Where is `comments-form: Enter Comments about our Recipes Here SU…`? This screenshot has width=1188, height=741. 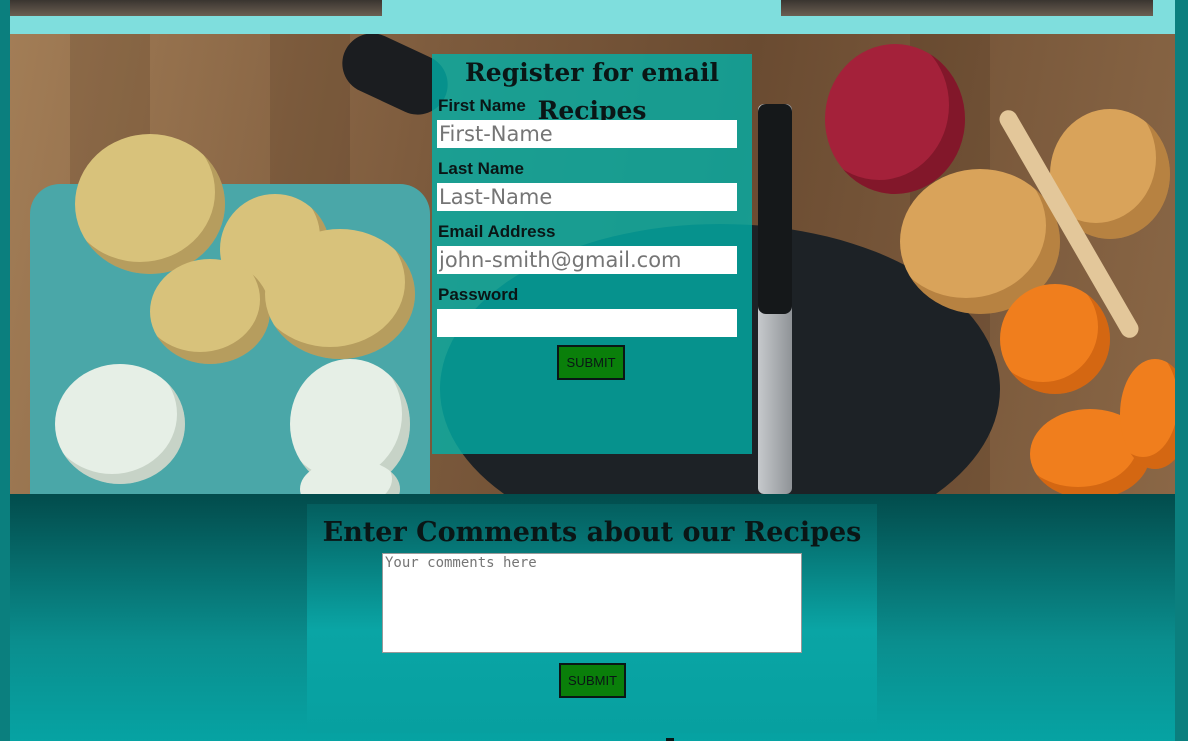 comments-form: Enter Comments about our Recipes Here SU… is located at coordinates (592, 618).